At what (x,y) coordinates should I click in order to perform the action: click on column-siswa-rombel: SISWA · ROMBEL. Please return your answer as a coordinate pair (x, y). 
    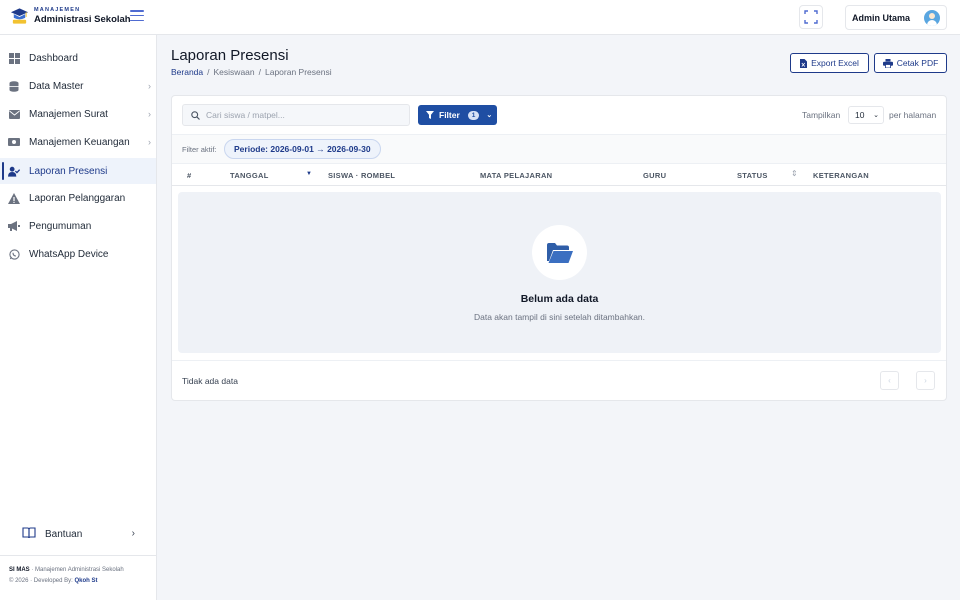
    Looking at the image, I should click on (361, 175).